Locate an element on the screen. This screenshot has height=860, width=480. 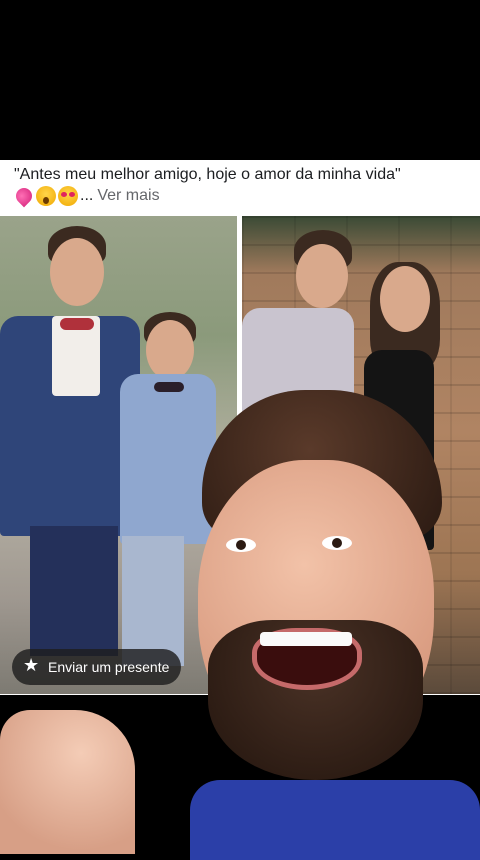
caption-line-2: ... Ver mais is located at coordinates (240, 195).